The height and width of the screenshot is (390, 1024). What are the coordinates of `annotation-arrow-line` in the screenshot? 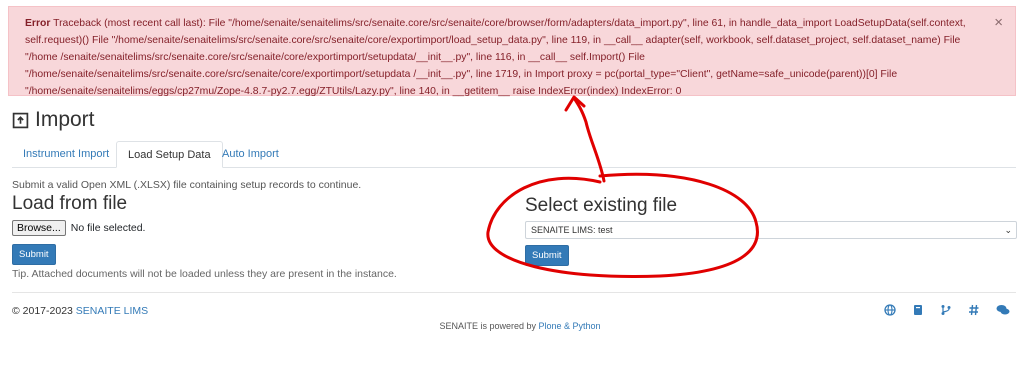 It's located at (589, 139).